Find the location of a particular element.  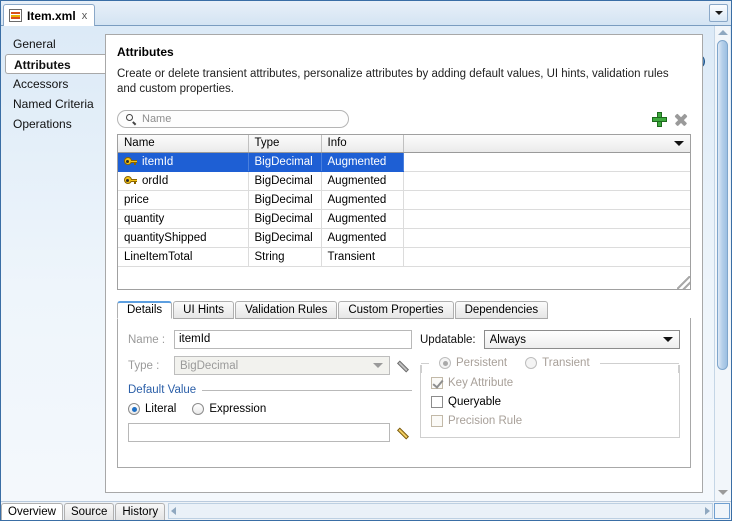

document-tab-item-xml: Item.xml x is located at coordinates (49, 15).